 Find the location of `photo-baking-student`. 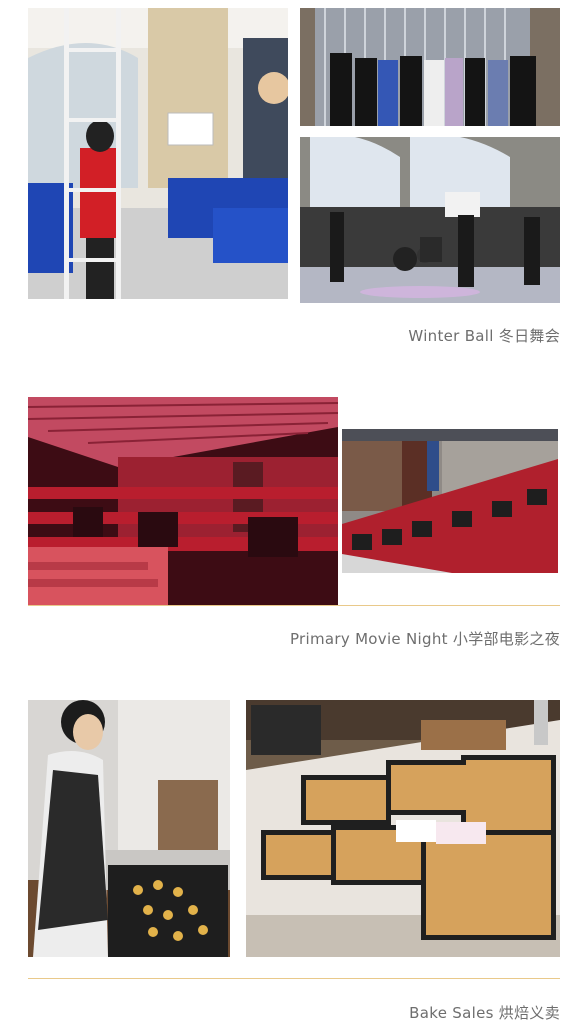

photo-baking-student is located at coordinates (129, 828).